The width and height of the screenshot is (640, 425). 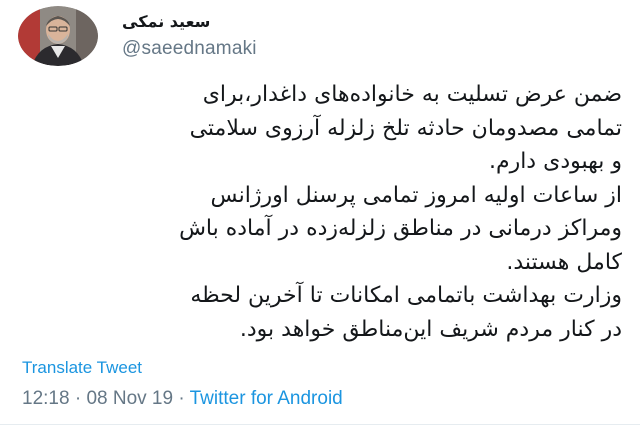 I want to click on user-handle: @saeednamaki, so click(x=189, y=49).